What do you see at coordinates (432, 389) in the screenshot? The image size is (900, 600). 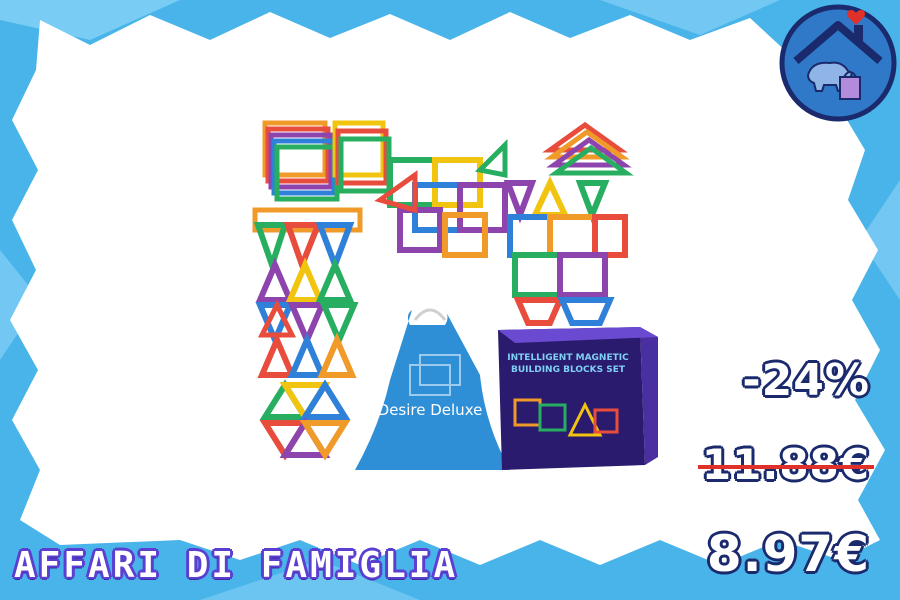 I see `storage-bag: Desire Deluxe` at bounding box center [432, 389].